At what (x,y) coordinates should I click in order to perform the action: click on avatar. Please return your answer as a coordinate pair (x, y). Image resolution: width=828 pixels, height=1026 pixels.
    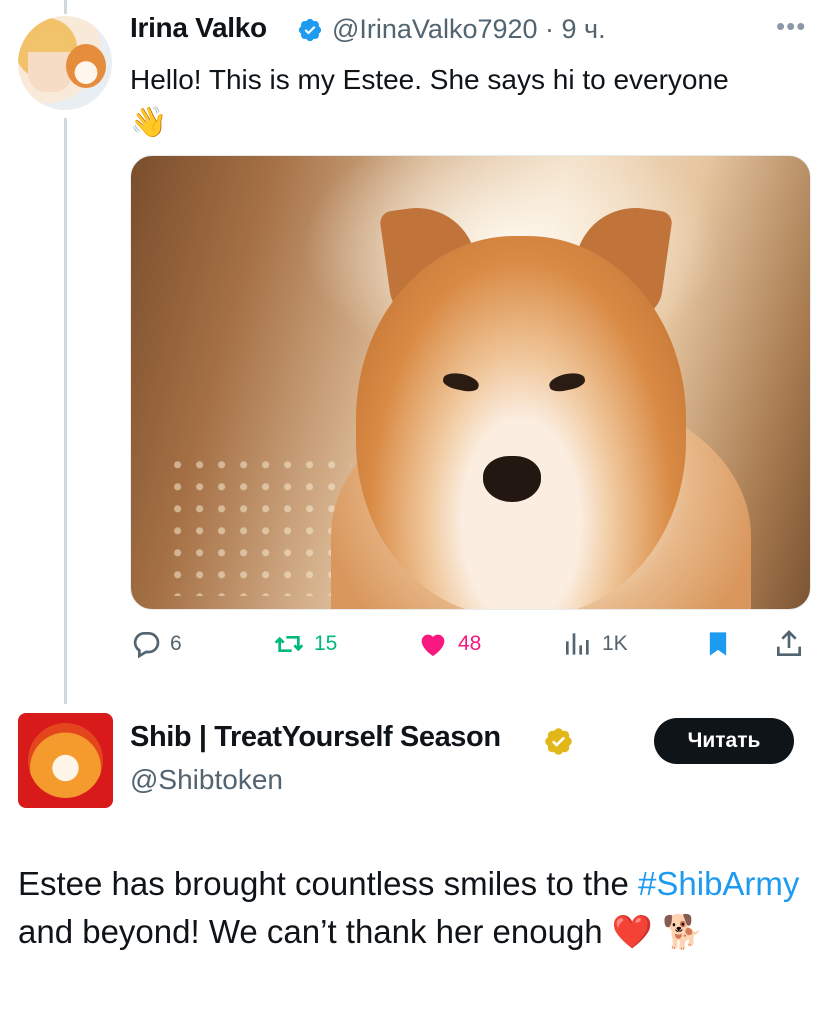
    Looking at the image, I should click on (65, 63).